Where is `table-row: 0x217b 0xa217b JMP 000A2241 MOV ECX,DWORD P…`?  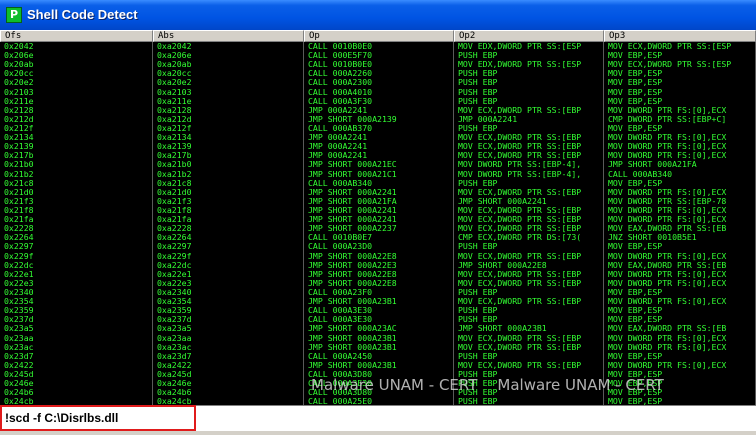 table-row: 0x217b 0xa217b JMP 000A2241 MOV ECX,DWORD P… is located at coordinates (378, 156).